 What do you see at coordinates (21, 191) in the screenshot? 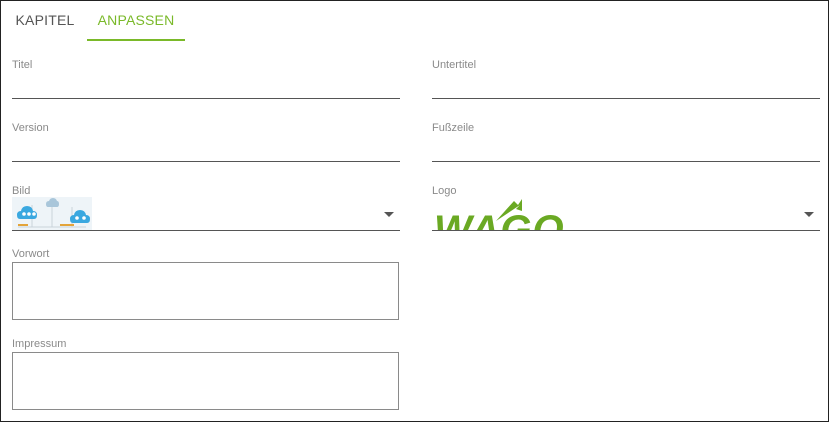
I see `bild-label: Bild` at bounding box center [21, 191].